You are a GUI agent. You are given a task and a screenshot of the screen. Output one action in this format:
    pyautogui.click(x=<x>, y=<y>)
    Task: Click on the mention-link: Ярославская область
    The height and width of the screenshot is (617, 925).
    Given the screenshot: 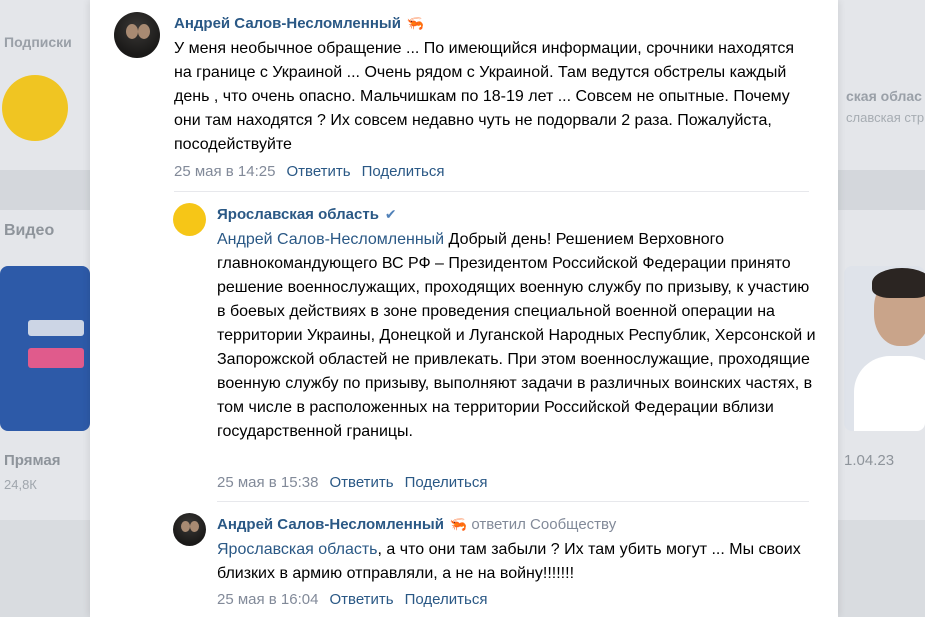 What is the action you would take?
    pyautogui.click(x=297, y=549)
    